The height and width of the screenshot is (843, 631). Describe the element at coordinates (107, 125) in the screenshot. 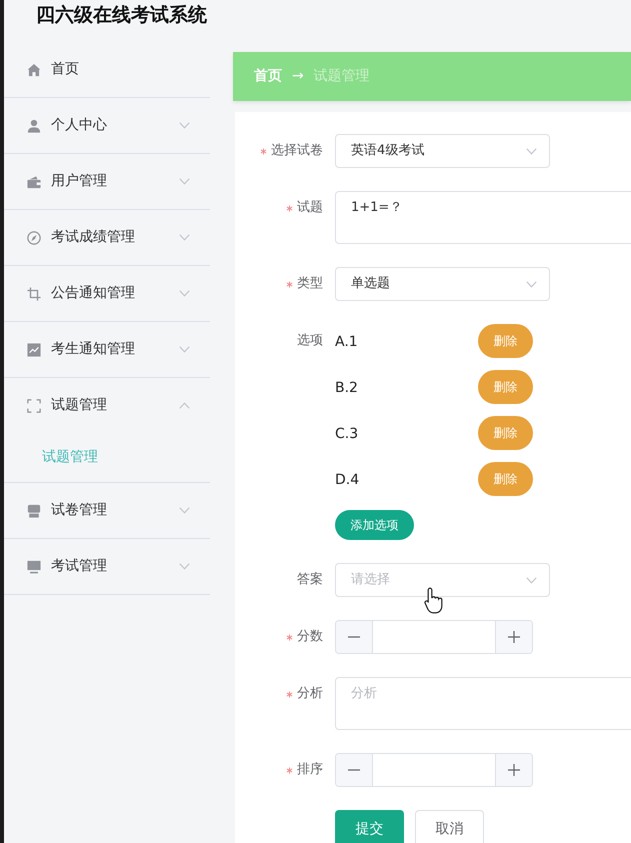

I see `sidebar-menu-item: 个人中心` at that location.